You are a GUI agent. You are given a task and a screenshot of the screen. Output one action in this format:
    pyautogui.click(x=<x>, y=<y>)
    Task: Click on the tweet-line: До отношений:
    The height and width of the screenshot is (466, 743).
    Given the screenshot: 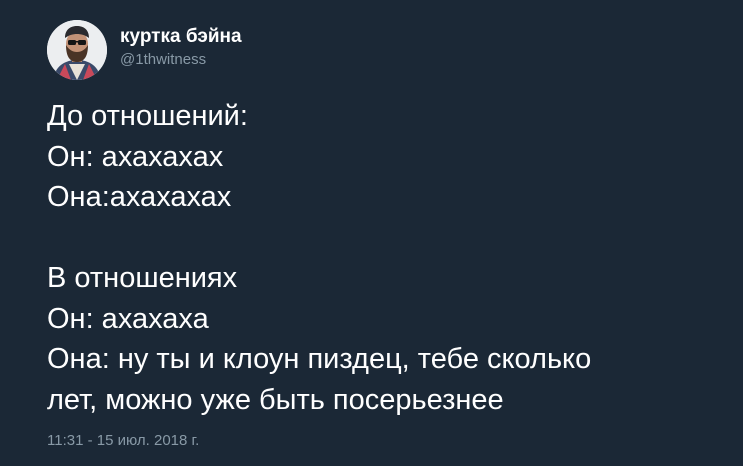 What is the action you would take?
    pyautogui.click(x=147, y=116)
    